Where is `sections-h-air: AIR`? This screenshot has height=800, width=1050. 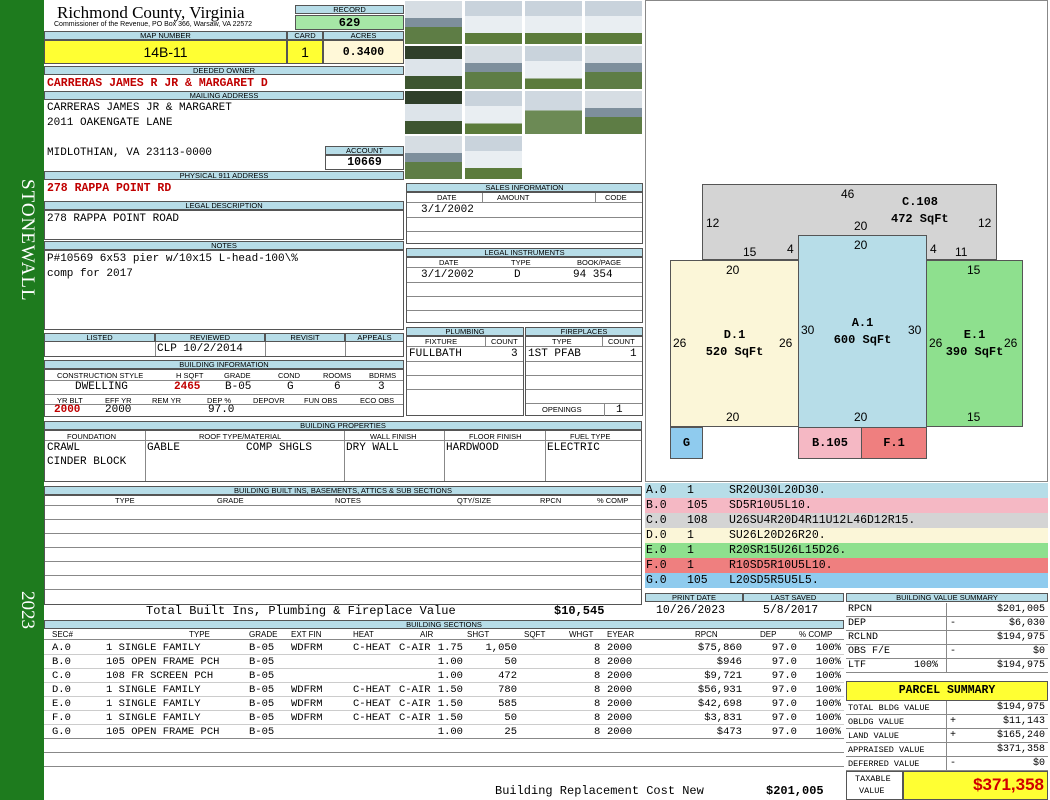
sections-h-air: AIR is located at coordinates (427, 634).